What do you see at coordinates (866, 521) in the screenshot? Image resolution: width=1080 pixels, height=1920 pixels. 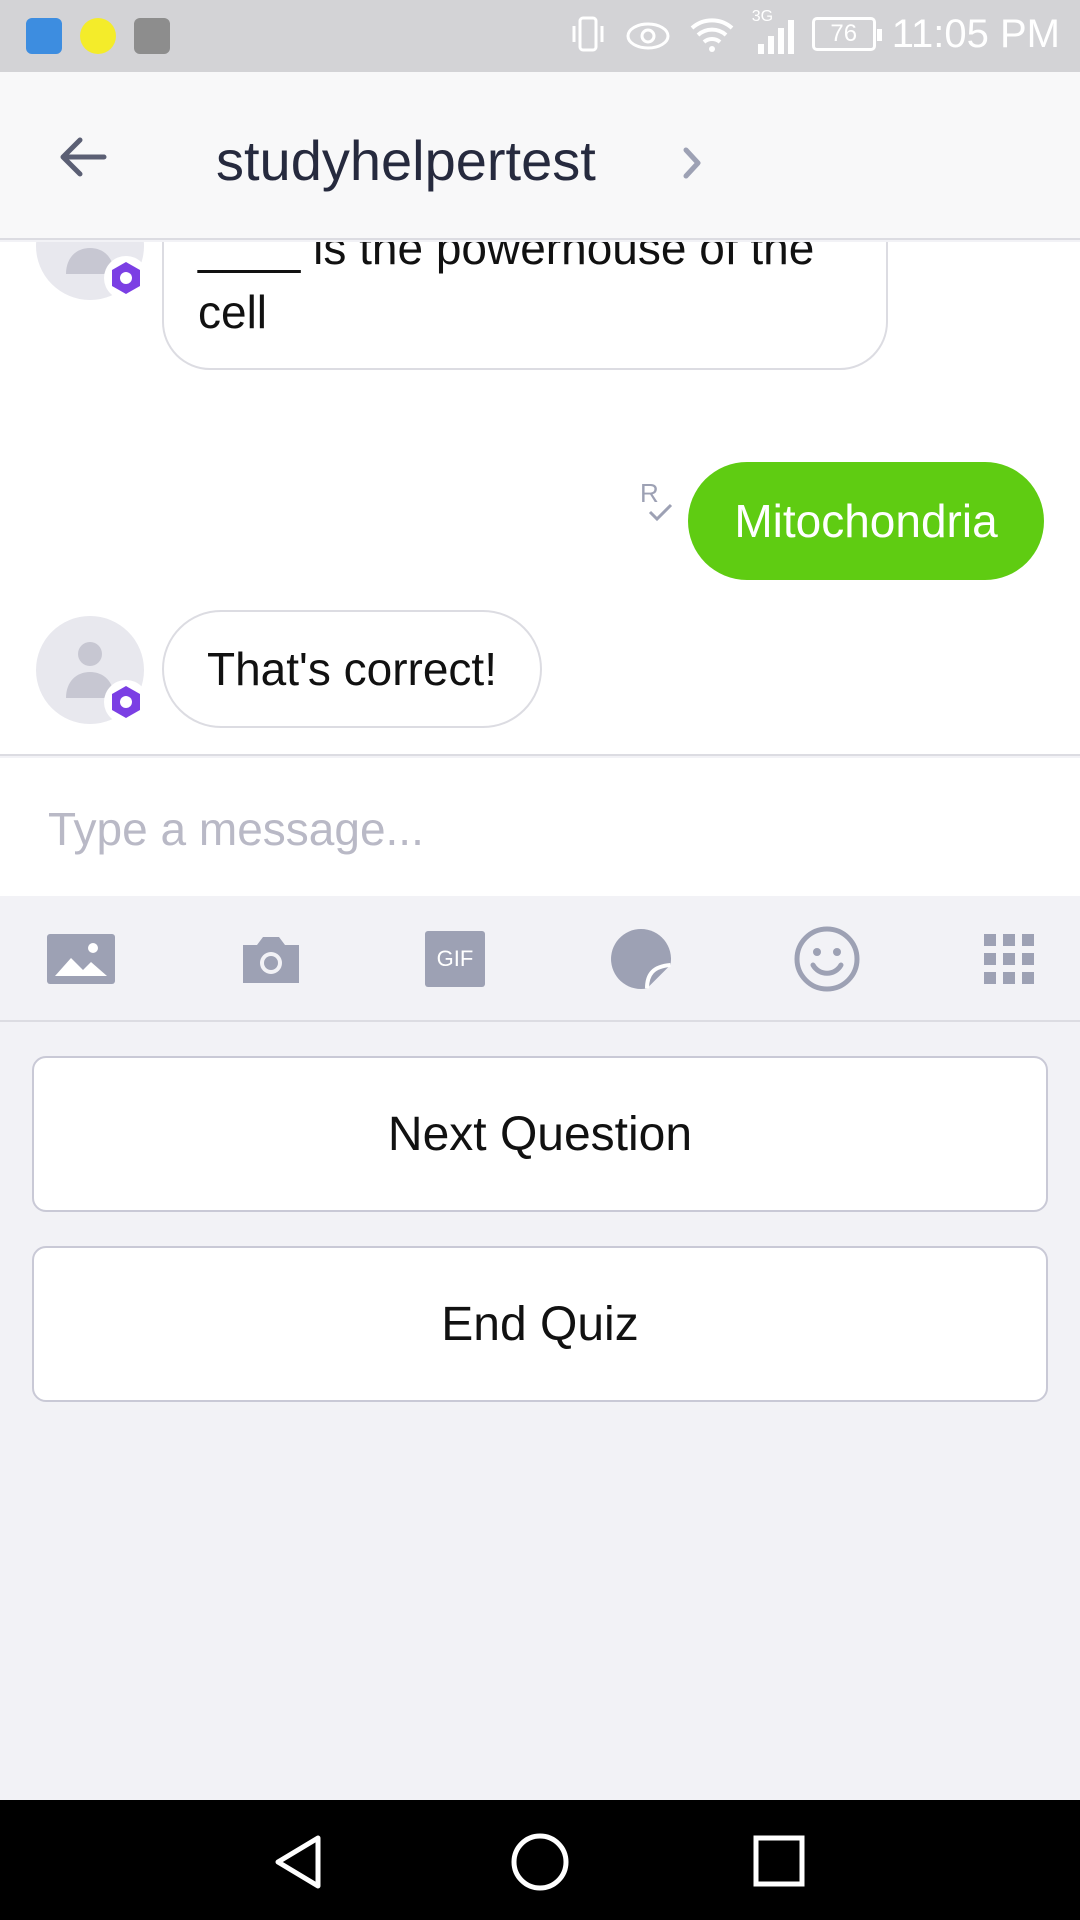 I see `message-bubble-outgoing: Mitochondria` at bounding box center [866, 521].